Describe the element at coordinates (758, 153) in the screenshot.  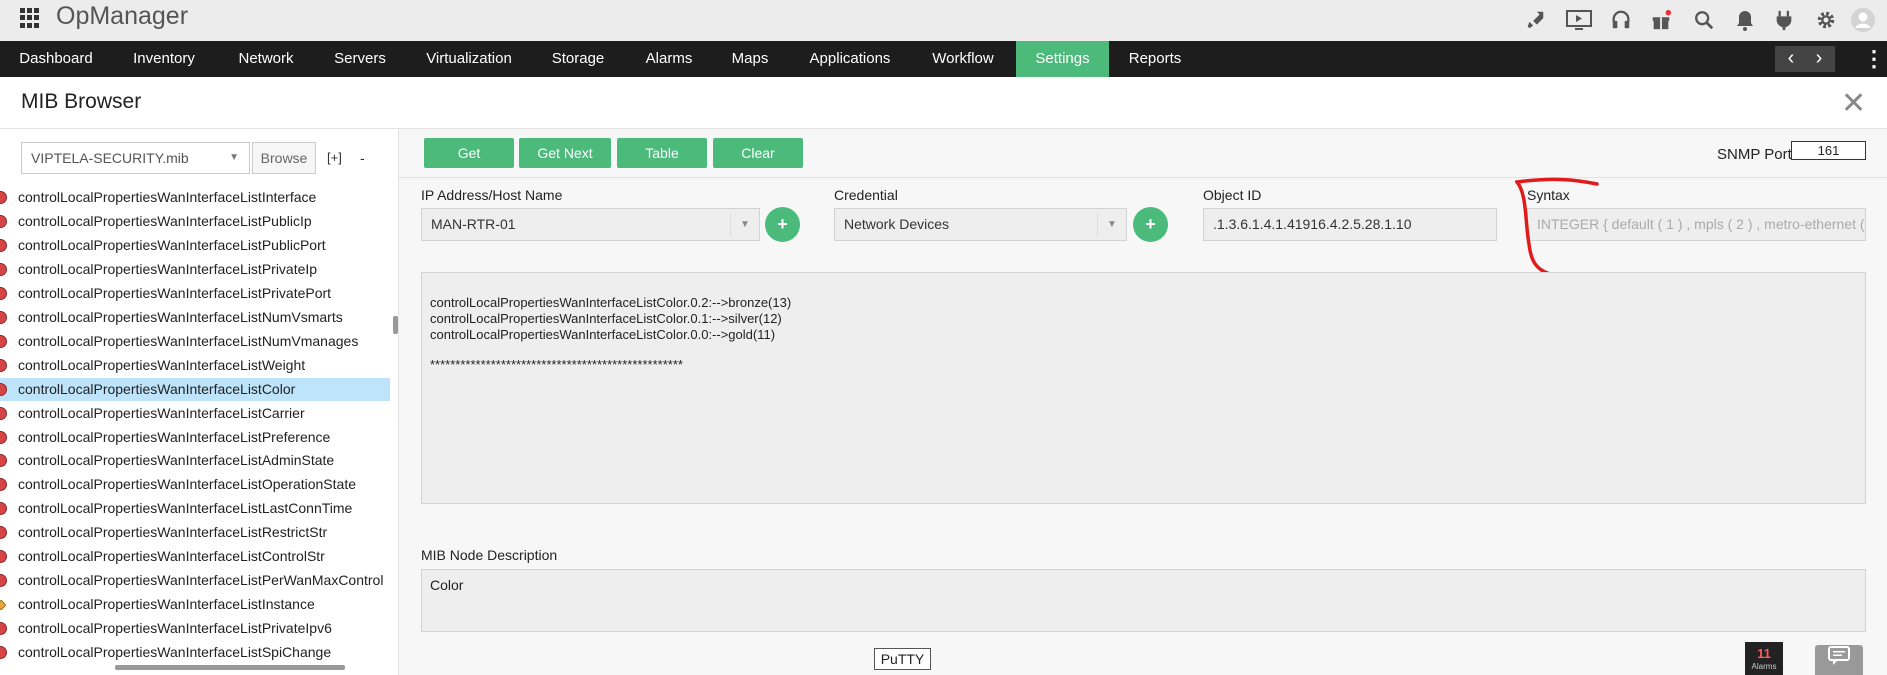
I see `clear-button: Clear` at that location.